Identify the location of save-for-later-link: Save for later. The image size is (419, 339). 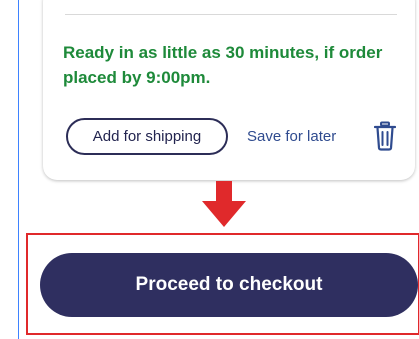
(291, 136).